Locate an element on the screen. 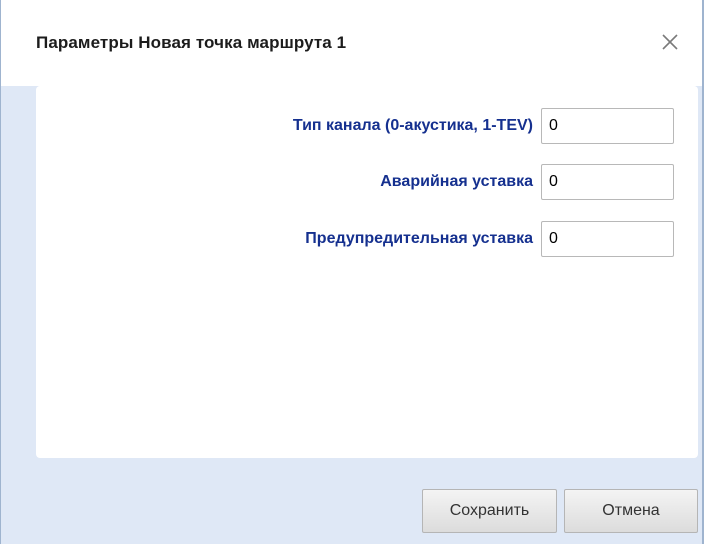  warning-setpoint-label: Предупредительная уставка is located at coordinates (419, 238).